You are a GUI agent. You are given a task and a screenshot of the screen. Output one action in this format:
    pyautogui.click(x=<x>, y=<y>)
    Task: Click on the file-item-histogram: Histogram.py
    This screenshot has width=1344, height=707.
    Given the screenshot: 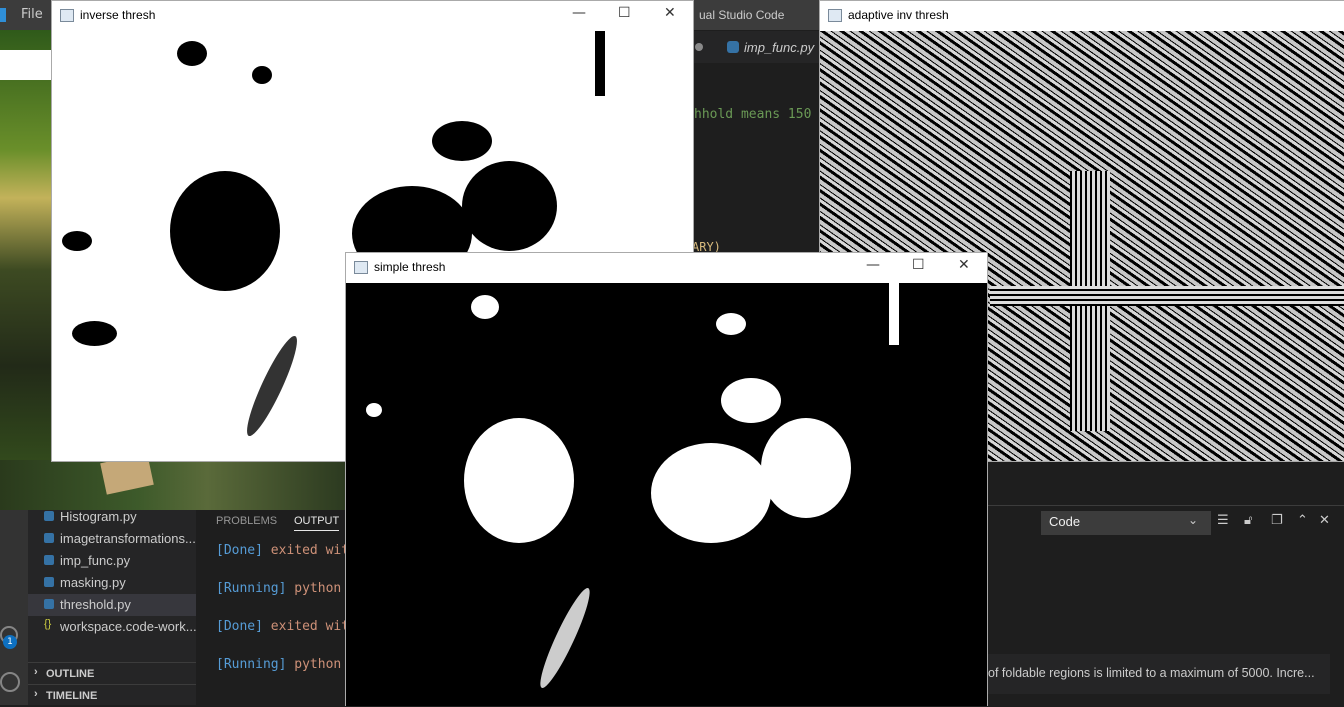 What is the action you would take?
    pyautogui.click(x=112, y=517)
    